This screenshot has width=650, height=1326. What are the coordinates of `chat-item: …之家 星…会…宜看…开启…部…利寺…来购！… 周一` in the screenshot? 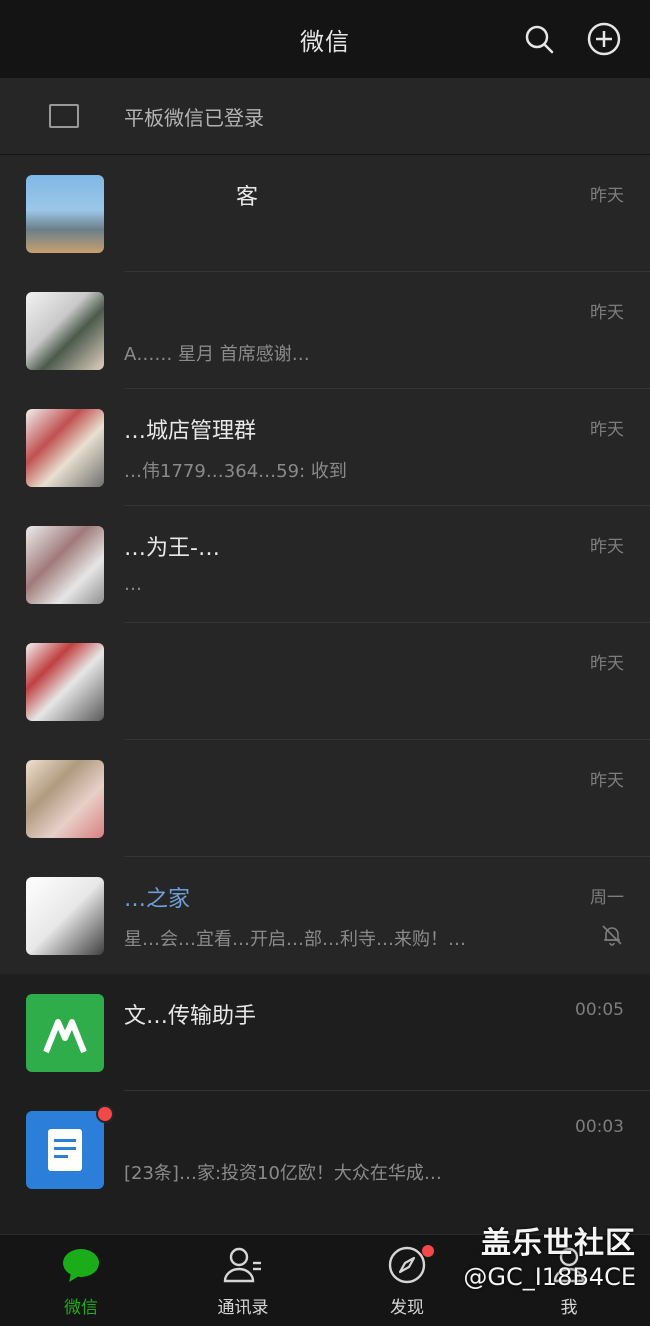 It's located at (325, 915).